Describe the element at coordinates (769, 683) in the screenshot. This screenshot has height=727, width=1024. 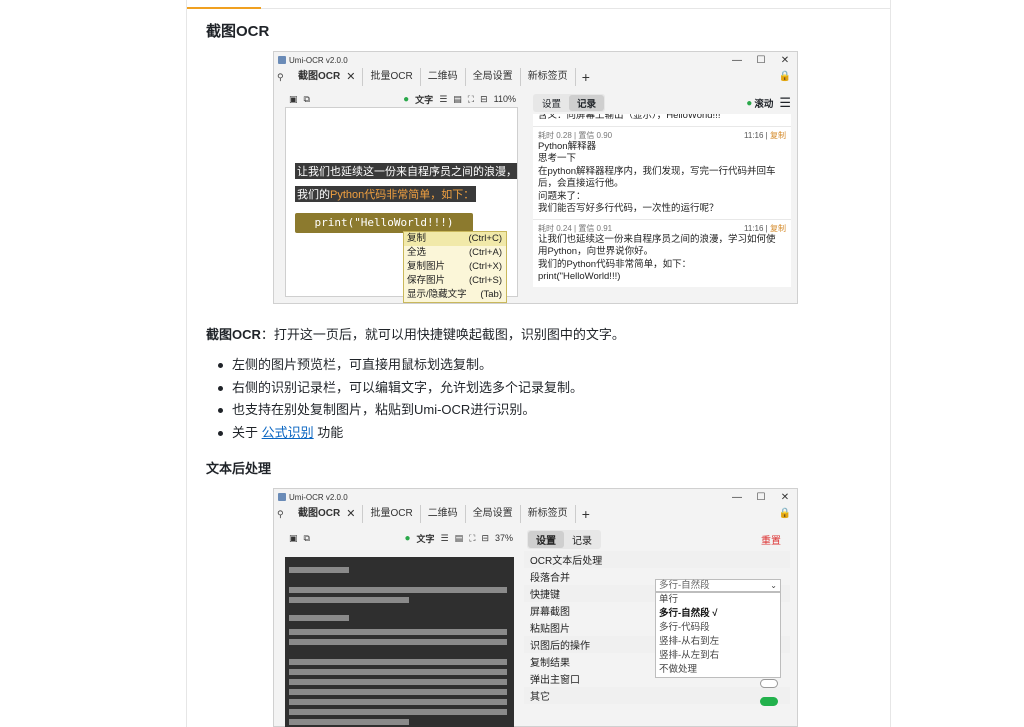
I see `copy-result-toggle` at that location.